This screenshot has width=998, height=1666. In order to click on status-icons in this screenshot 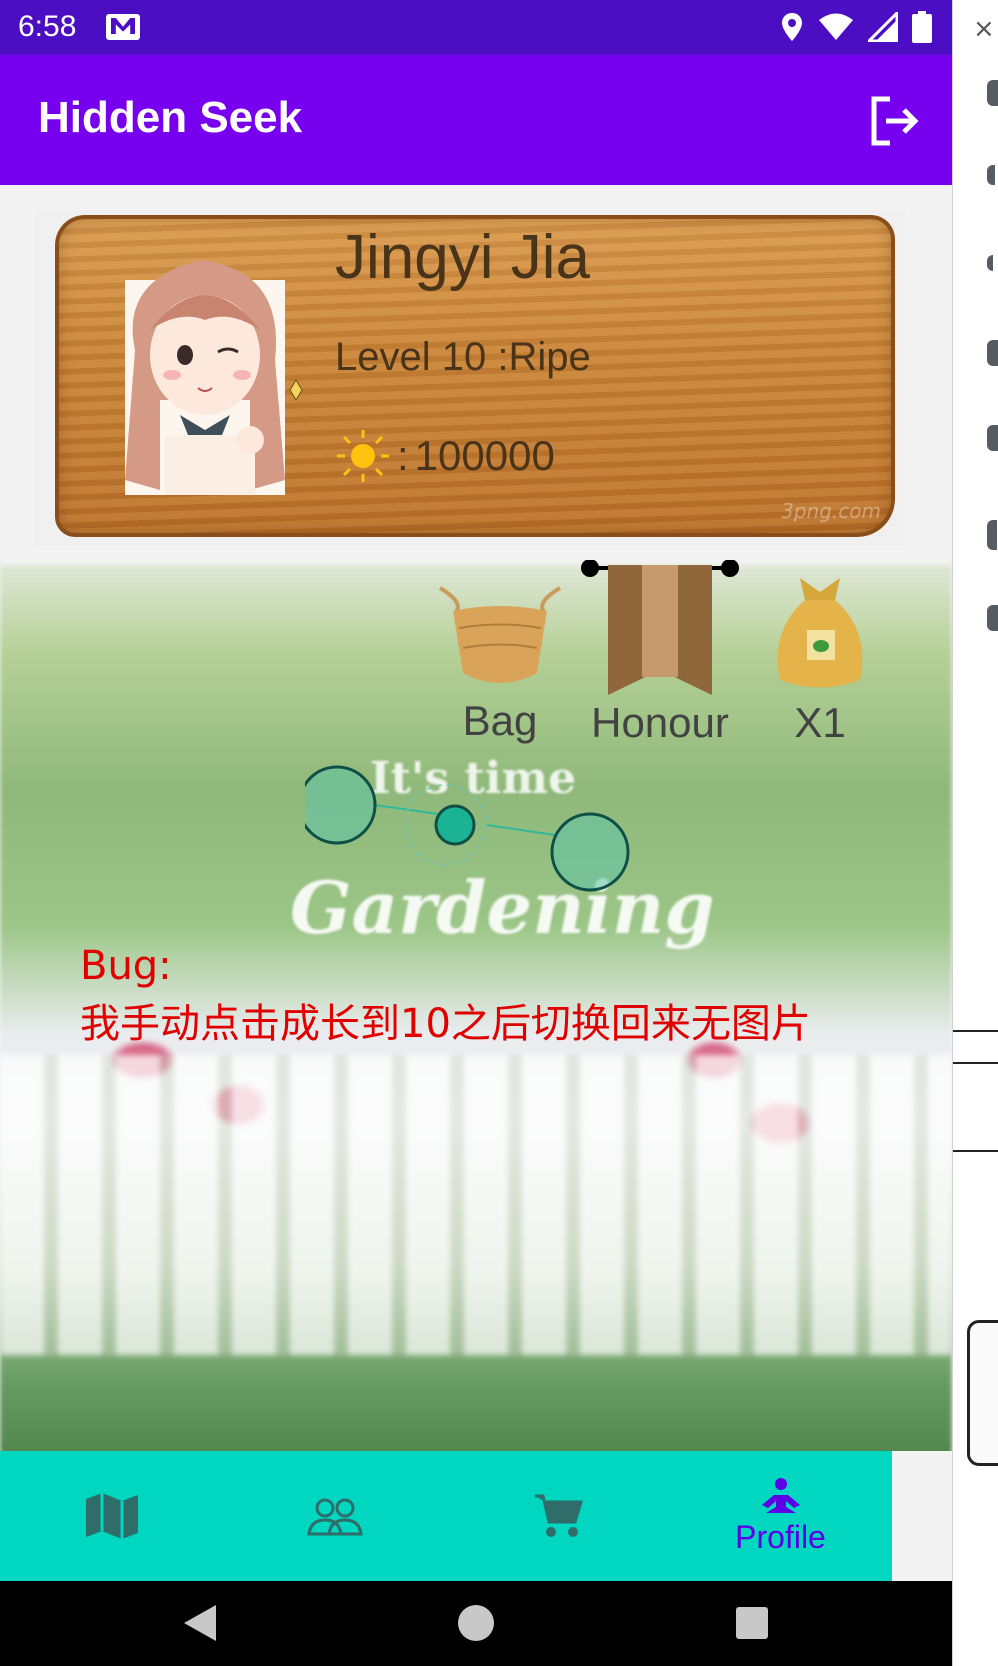, I will do `click(856, 27)`.